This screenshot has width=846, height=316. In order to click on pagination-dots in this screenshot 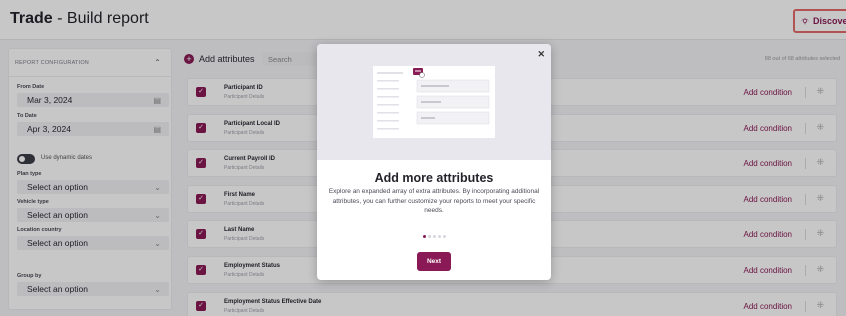, I will do `click(434, 236)`.